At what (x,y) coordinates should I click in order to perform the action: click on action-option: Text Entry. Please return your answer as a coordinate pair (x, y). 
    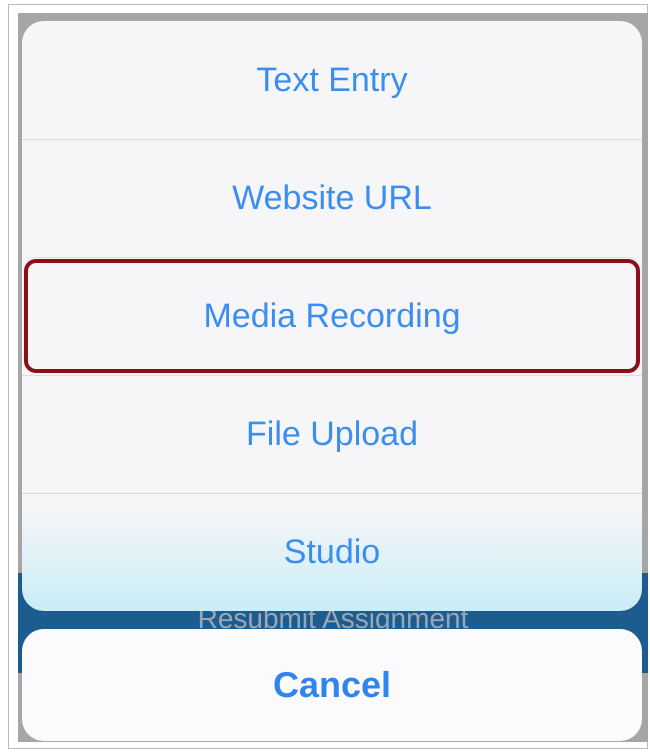
    Looking at the image, I should click on (332, 80).